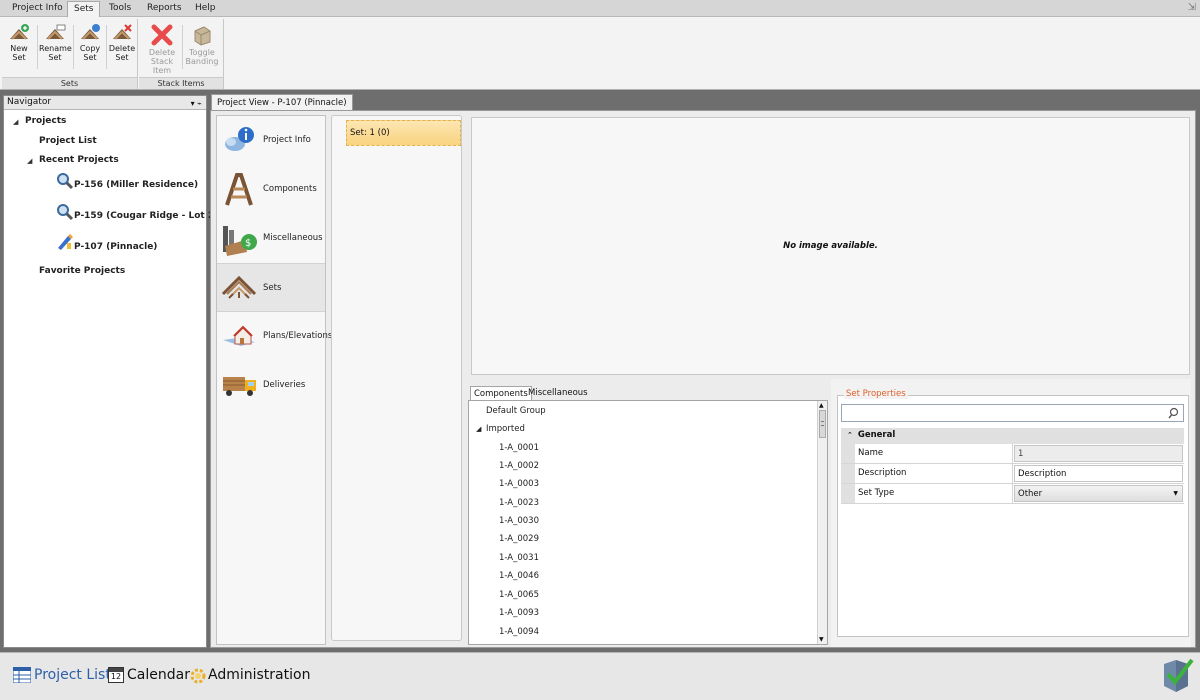 This screenshot has height=700, width=1200. What do you see at coordinates (1012, 454) in the screenshot?
I see `property-row-name: Name 1` at bounding box center [1012, 454].